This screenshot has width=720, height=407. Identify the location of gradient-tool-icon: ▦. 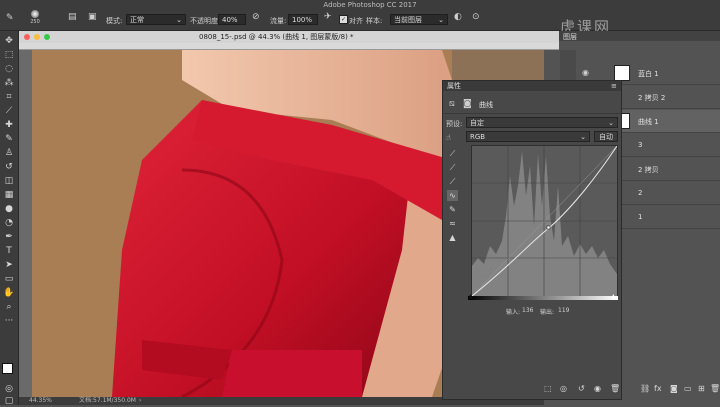
(9, 195).